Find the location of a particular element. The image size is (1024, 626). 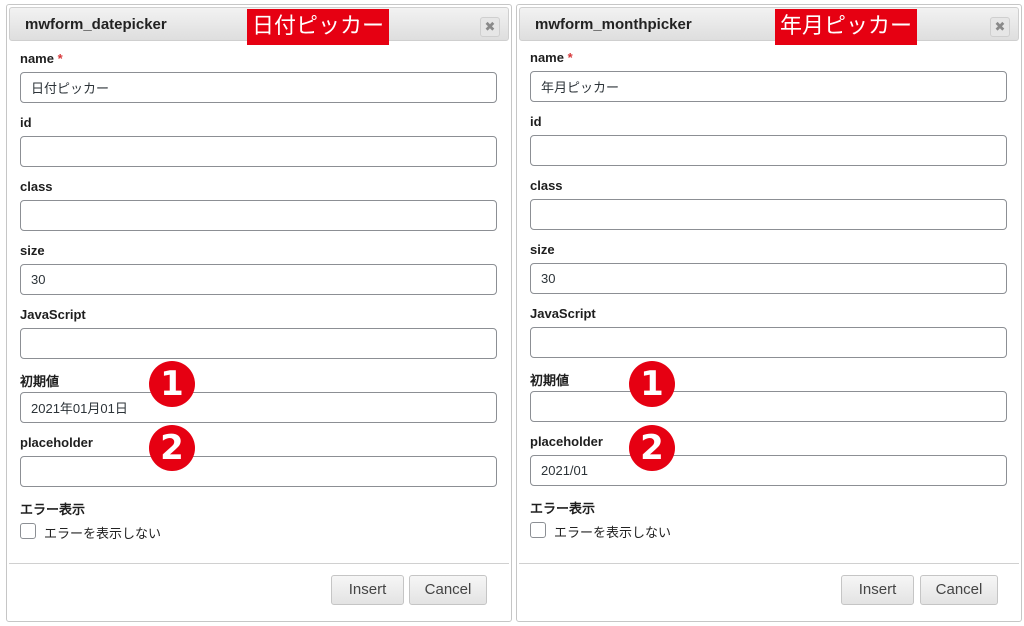

dialog-title: mwform_monthpicker is located at coordinates (613, 24).